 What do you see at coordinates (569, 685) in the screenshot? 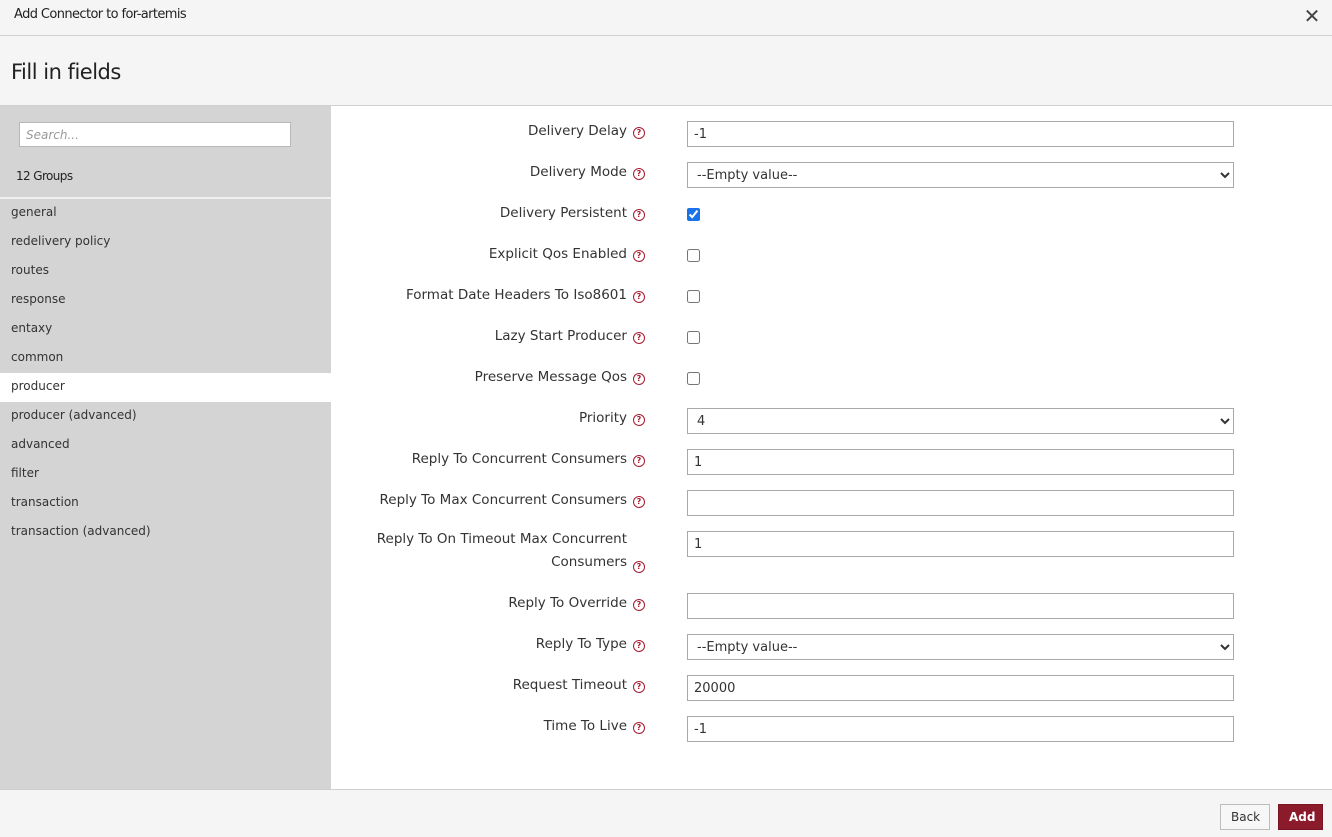
I see `field-label-request-timeout: Request Timeout` at bounding box center [569, 685].